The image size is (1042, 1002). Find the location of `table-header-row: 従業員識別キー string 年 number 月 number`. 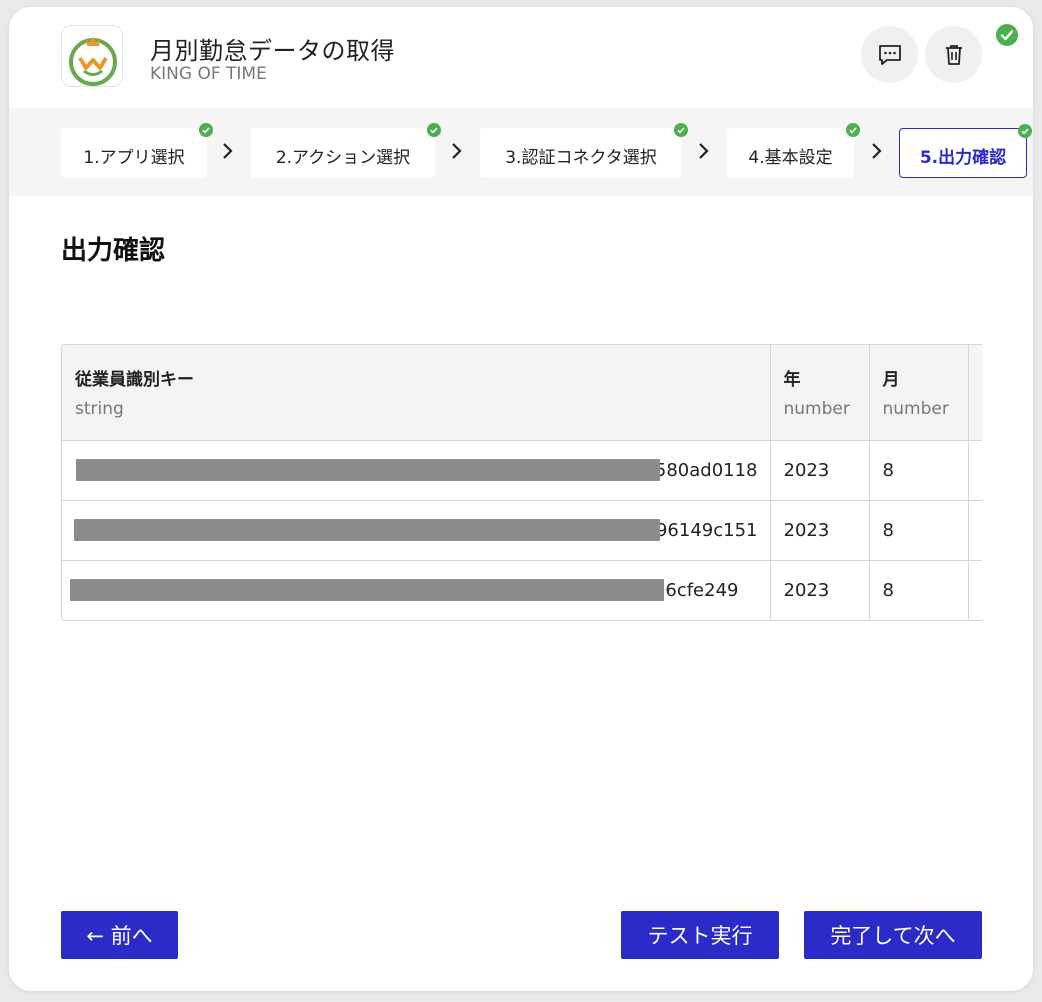

table-header-row: 従業員識別キー string 年 number 月 number is located at coordinates (522, 393).